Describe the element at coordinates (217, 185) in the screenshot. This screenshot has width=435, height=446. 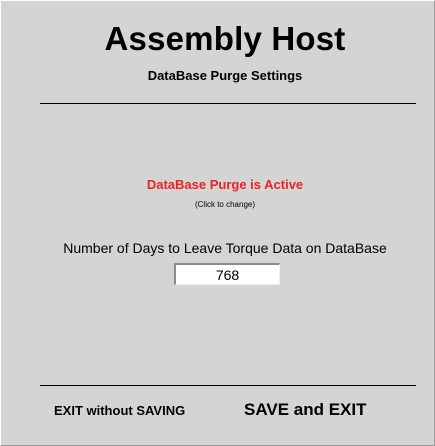
I see `purge-status-toggle: DataBase Purge is Active` at that location.